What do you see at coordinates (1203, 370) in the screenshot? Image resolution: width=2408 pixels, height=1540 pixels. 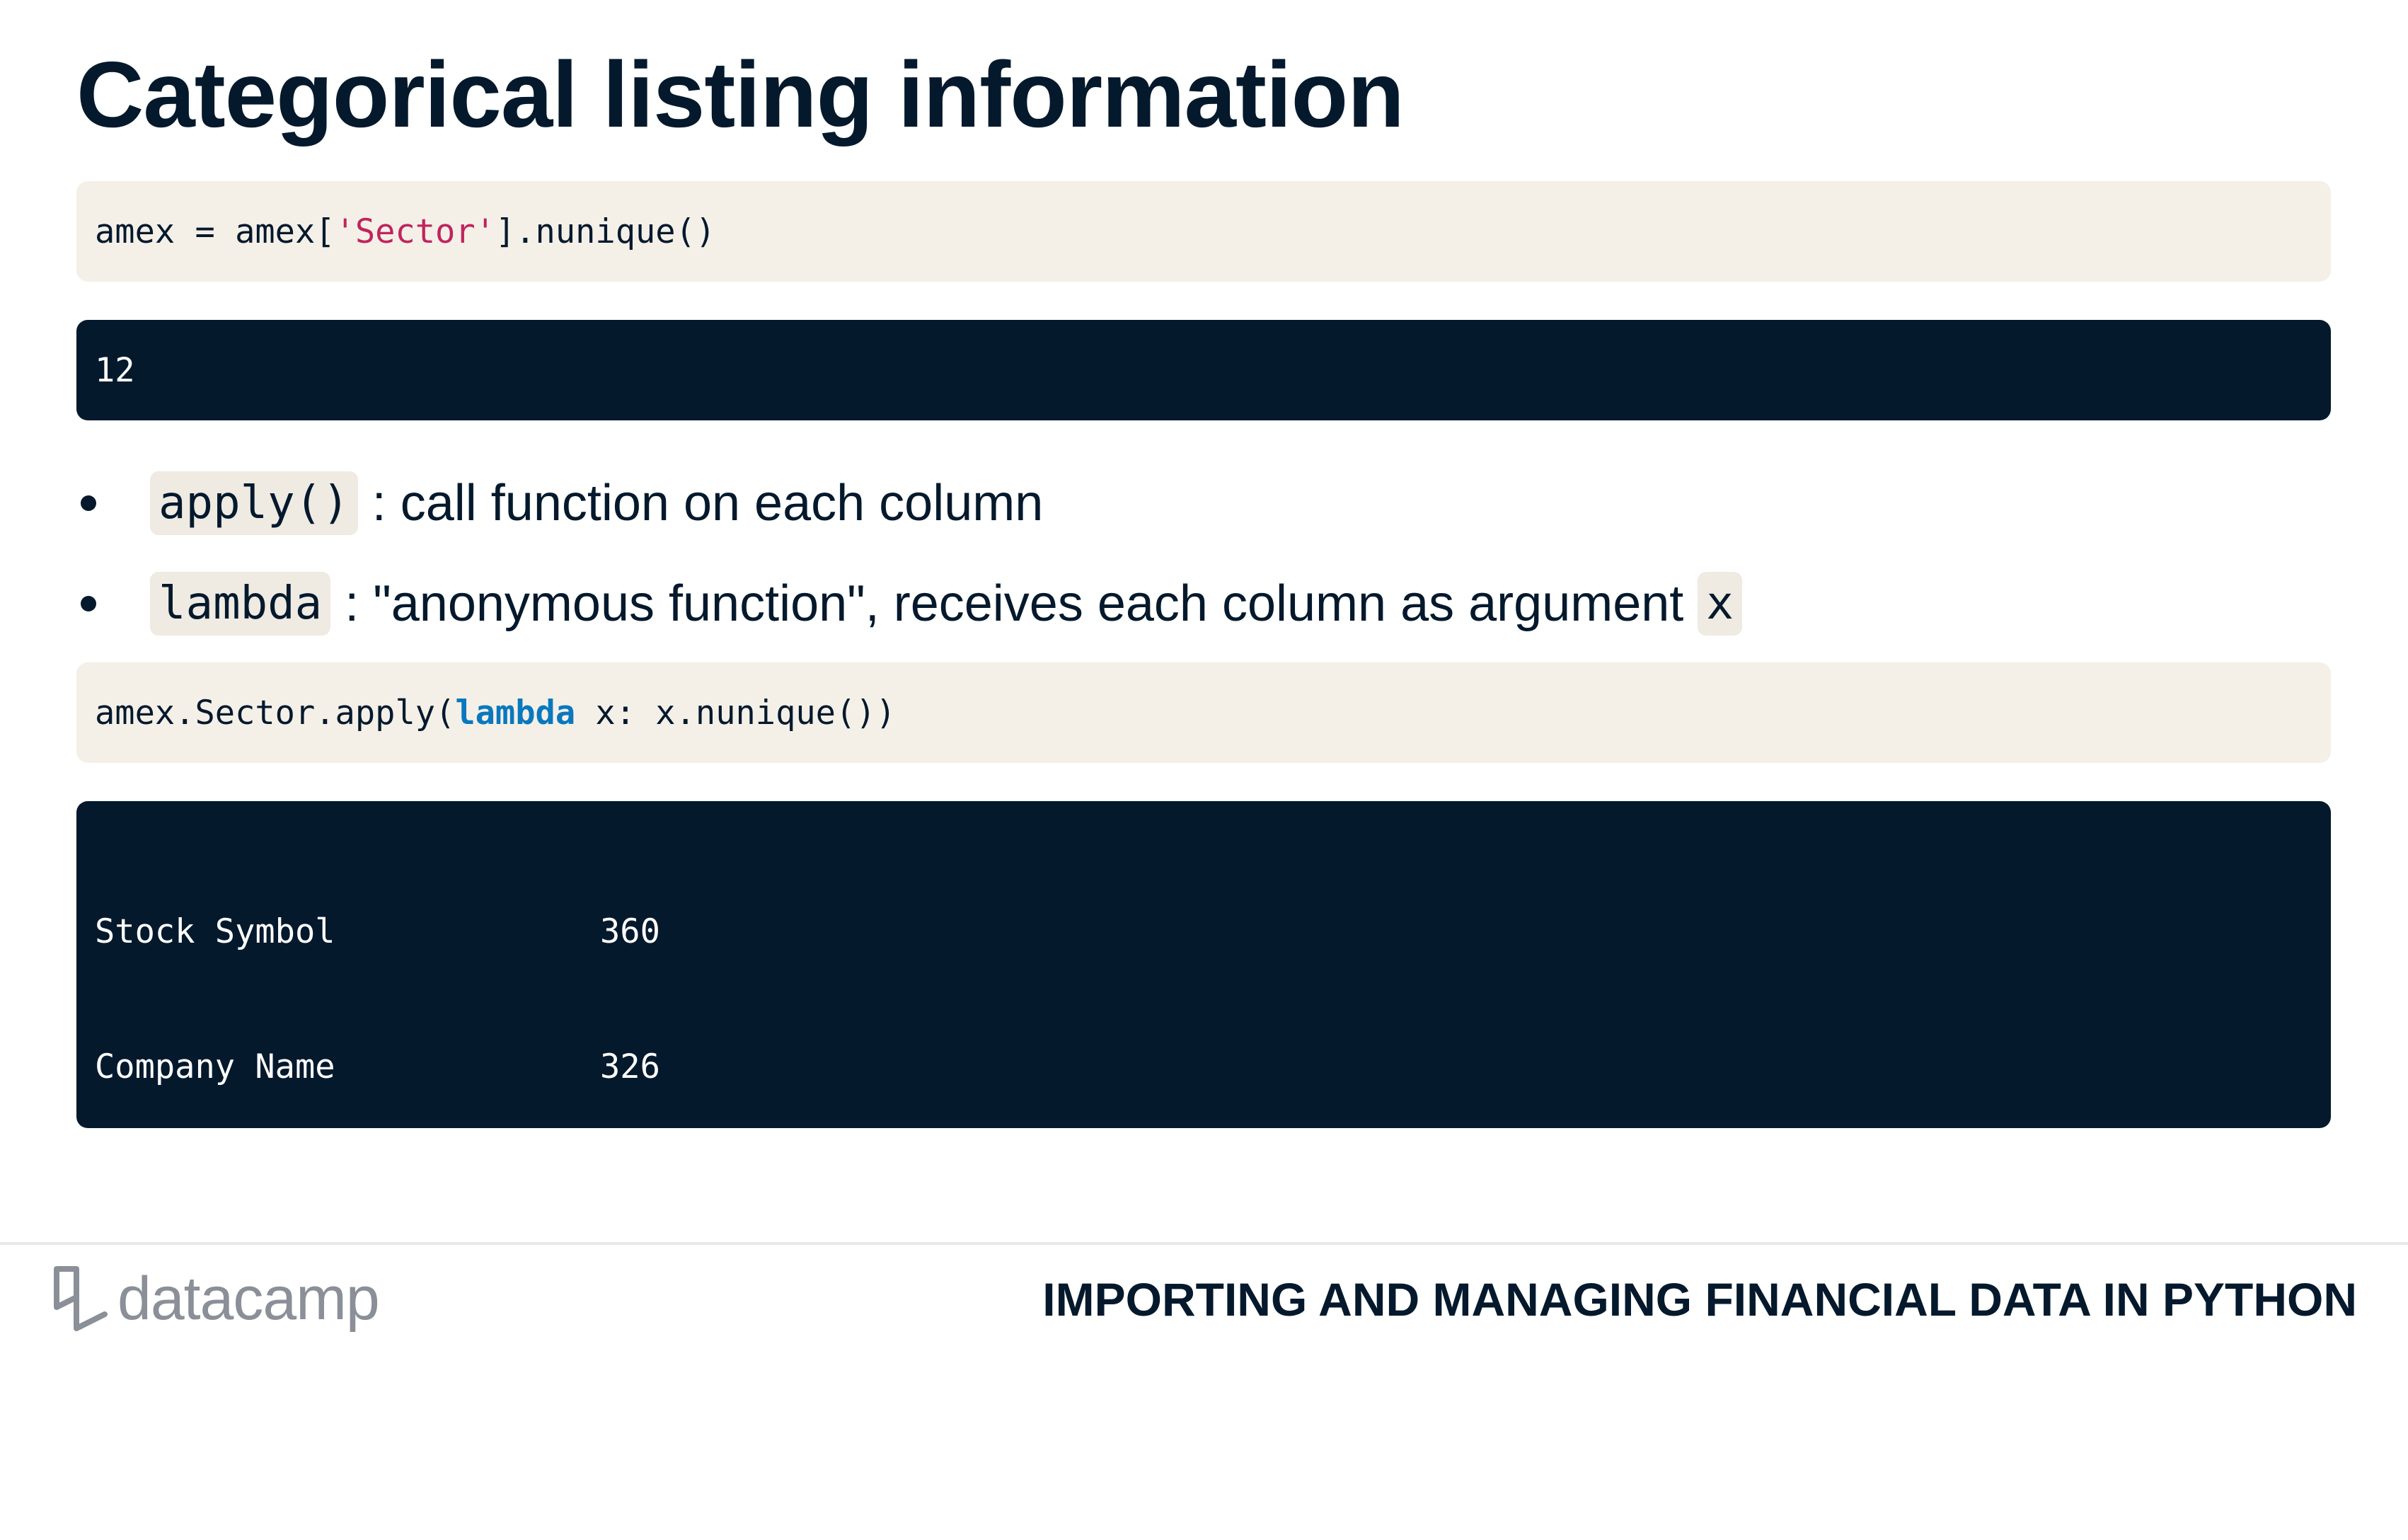 I see `output-block-nunique: 12` at bounding box center [1203, 370].